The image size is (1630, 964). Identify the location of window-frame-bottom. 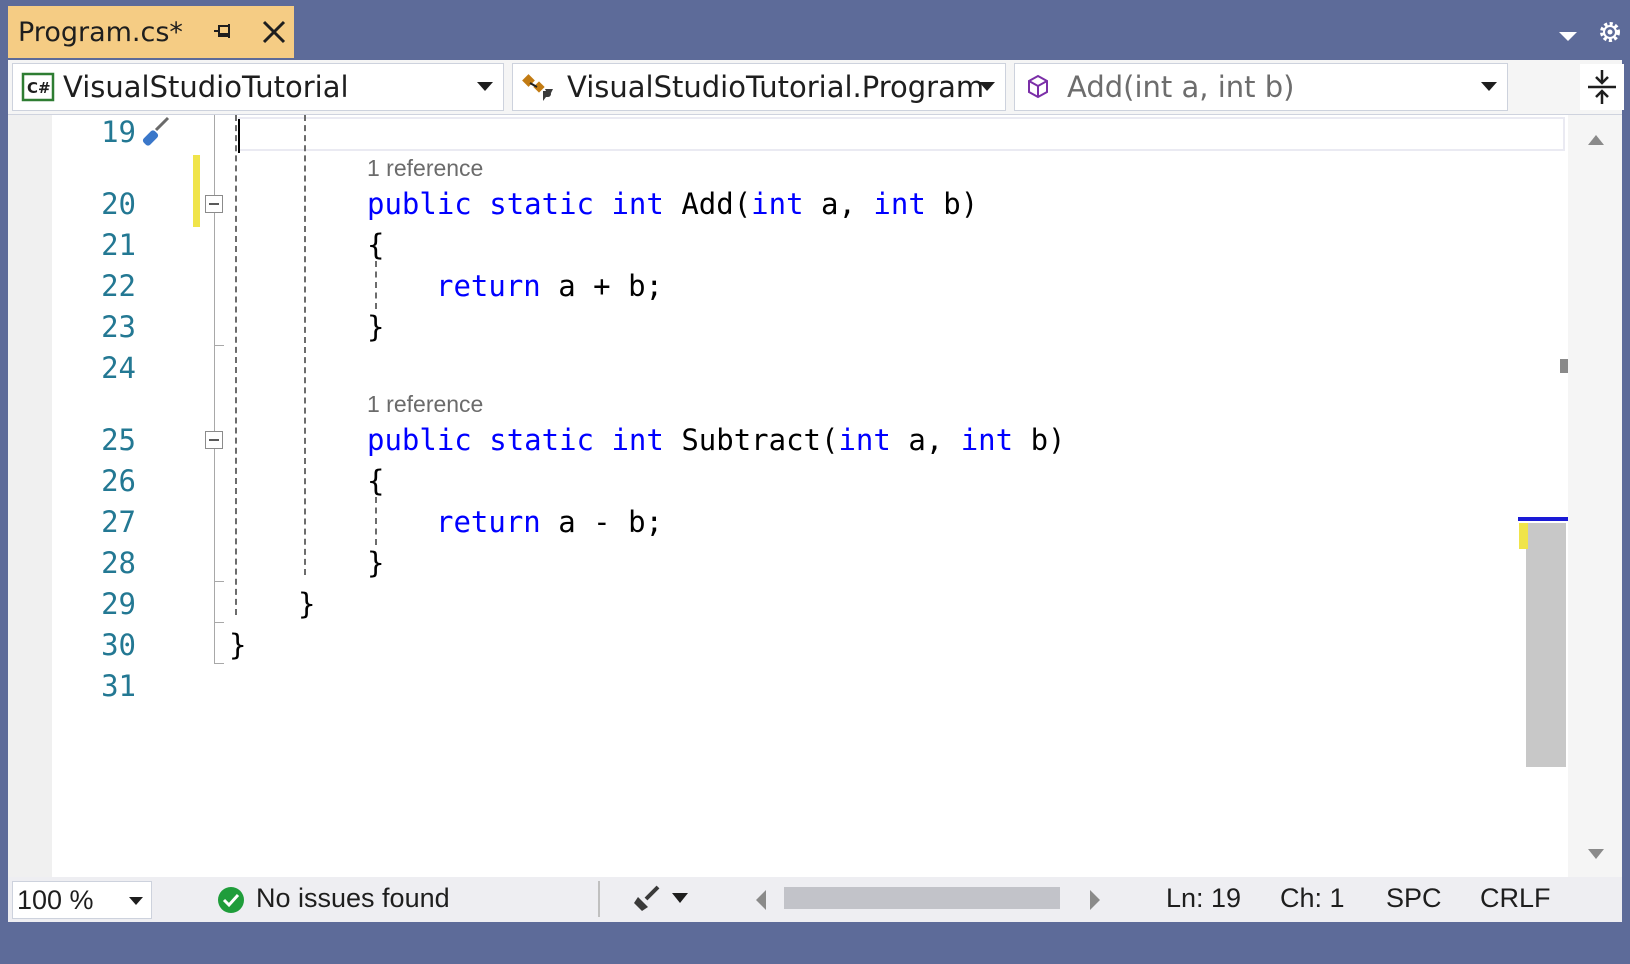
(815, 943).